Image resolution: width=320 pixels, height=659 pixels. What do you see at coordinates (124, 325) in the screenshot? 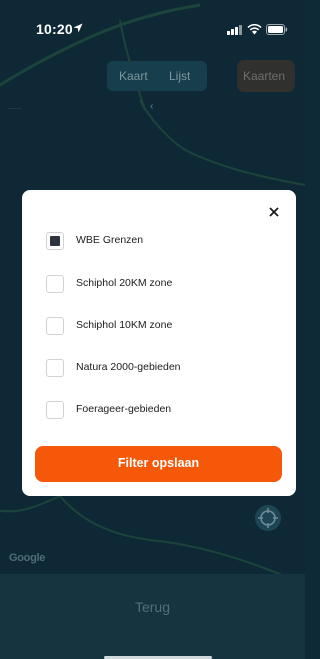
I see `option-label: Schiphol 10KM zone` at bounding box center [124, 325].